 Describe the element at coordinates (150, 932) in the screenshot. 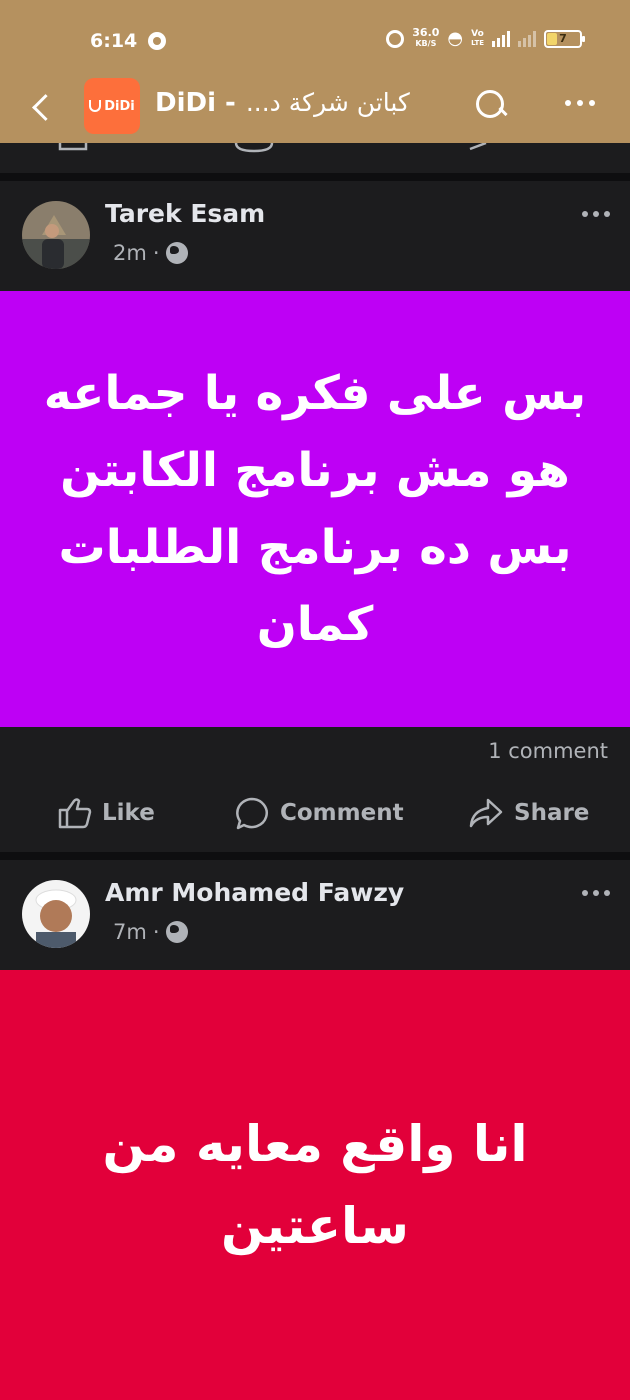

I see `post-meta: 7m ·` at that location.